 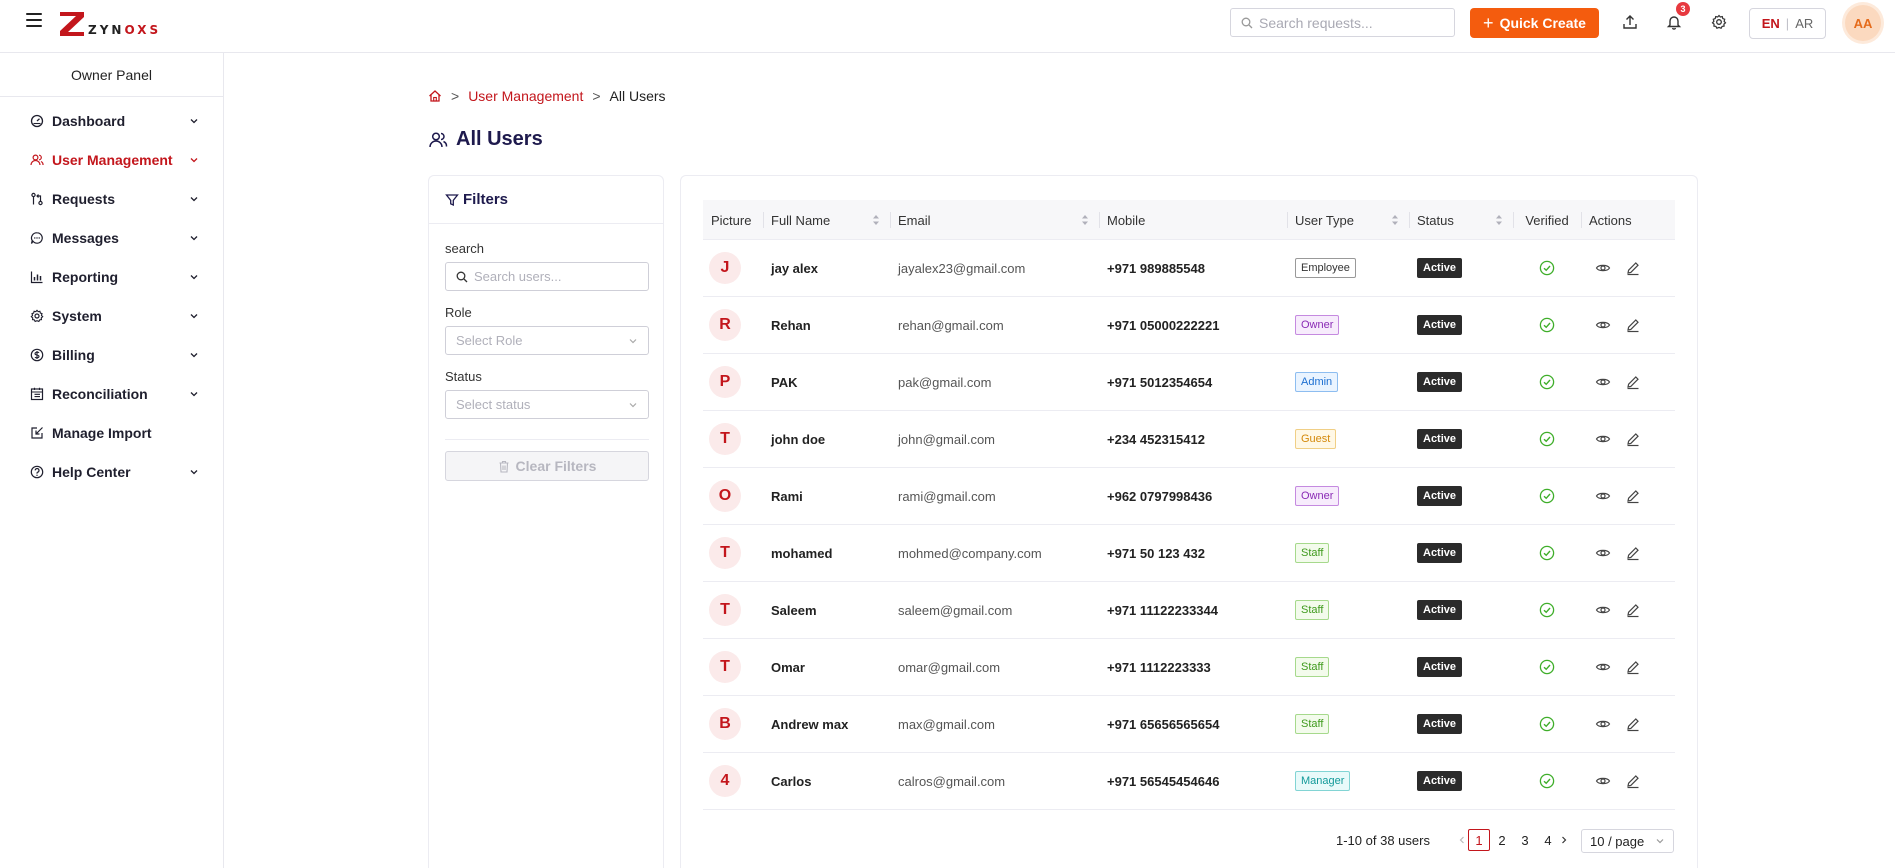 I want to click on user-name: Saleem, so click(x=794, y=610).